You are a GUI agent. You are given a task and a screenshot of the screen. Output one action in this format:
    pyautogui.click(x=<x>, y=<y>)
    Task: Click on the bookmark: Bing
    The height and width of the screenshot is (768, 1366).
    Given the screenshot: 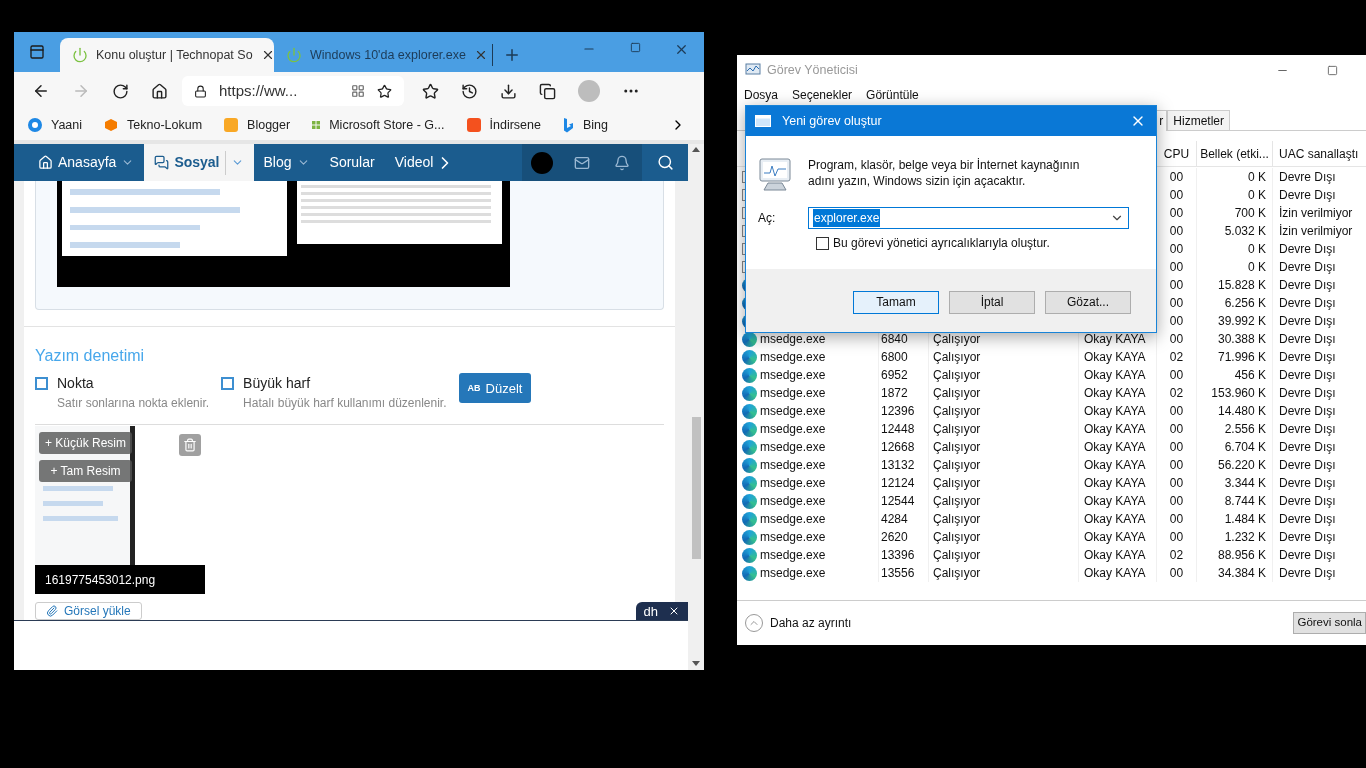 What is the action you would take?
    pyautogui.click(x=585, y=125)
    